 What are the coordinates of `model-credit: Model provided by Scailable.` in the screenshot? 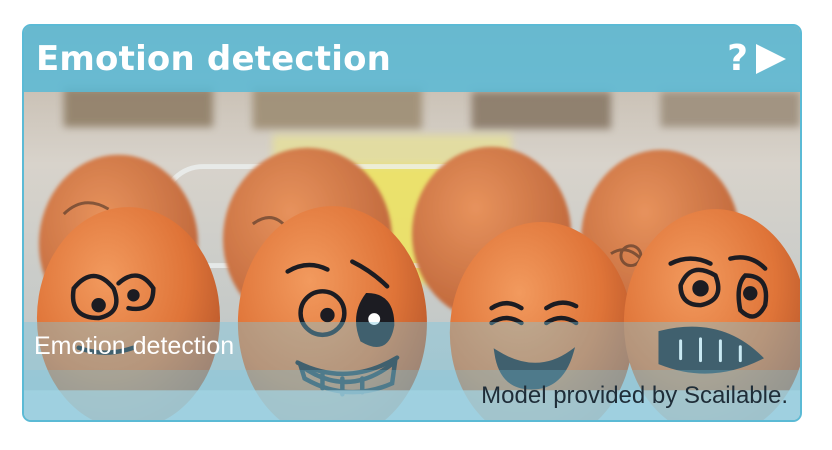 It's located at (634, 395).